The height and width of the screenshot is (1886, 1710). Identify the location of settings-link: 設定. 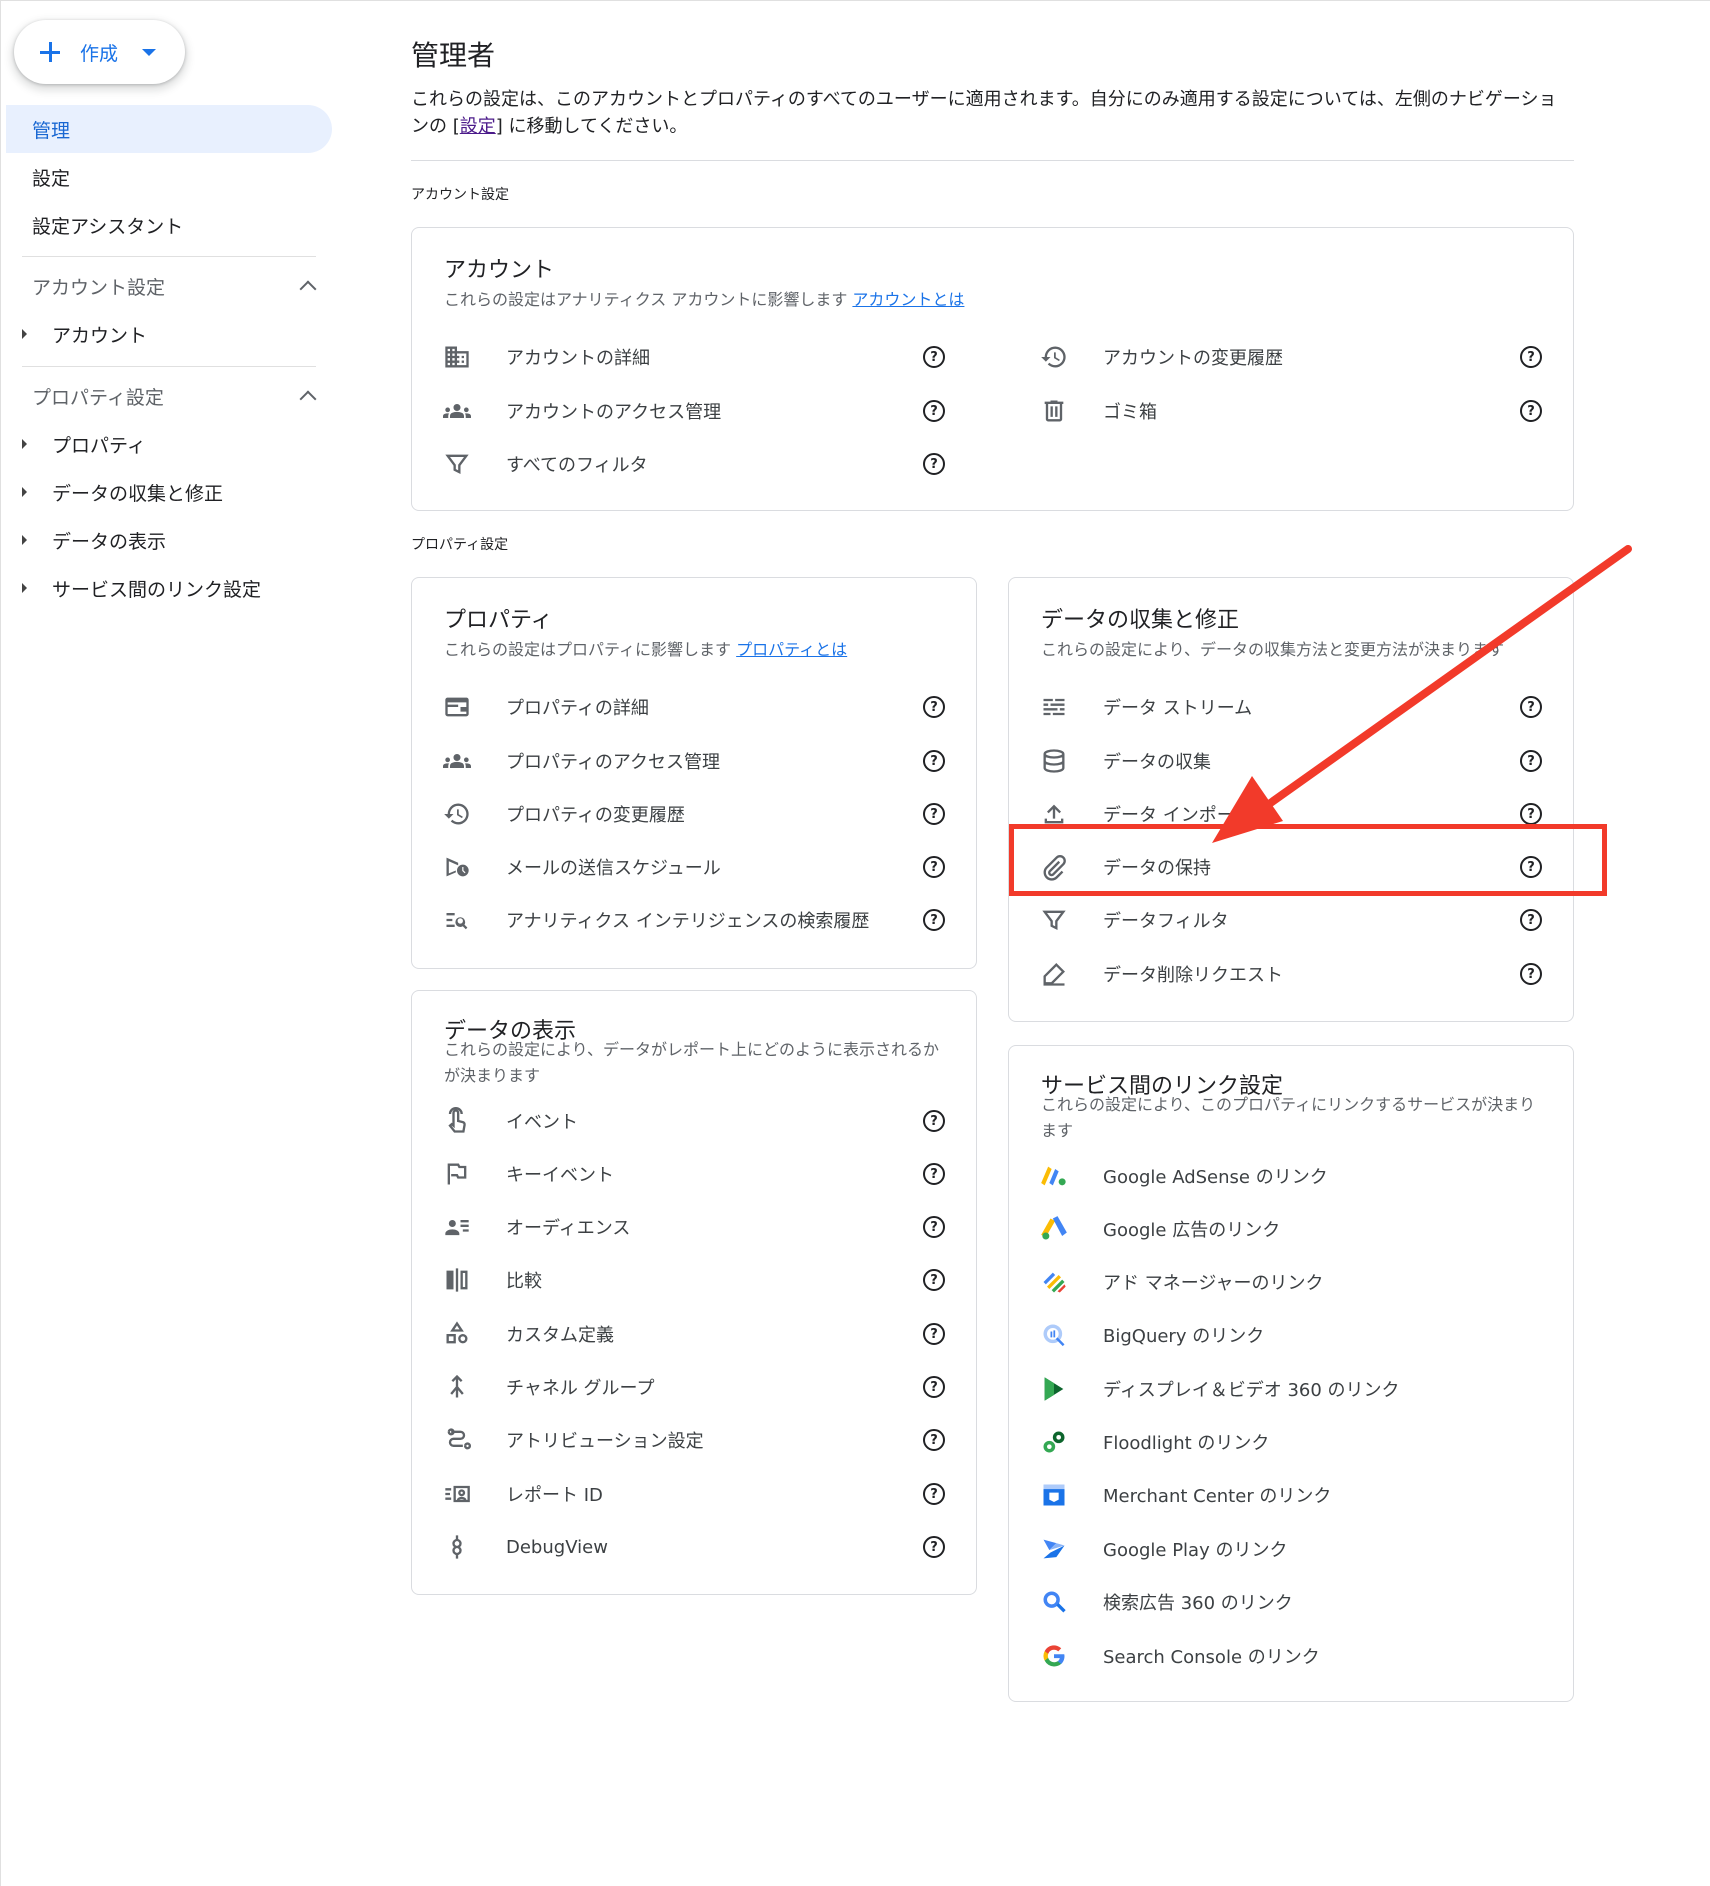
(478, 126).